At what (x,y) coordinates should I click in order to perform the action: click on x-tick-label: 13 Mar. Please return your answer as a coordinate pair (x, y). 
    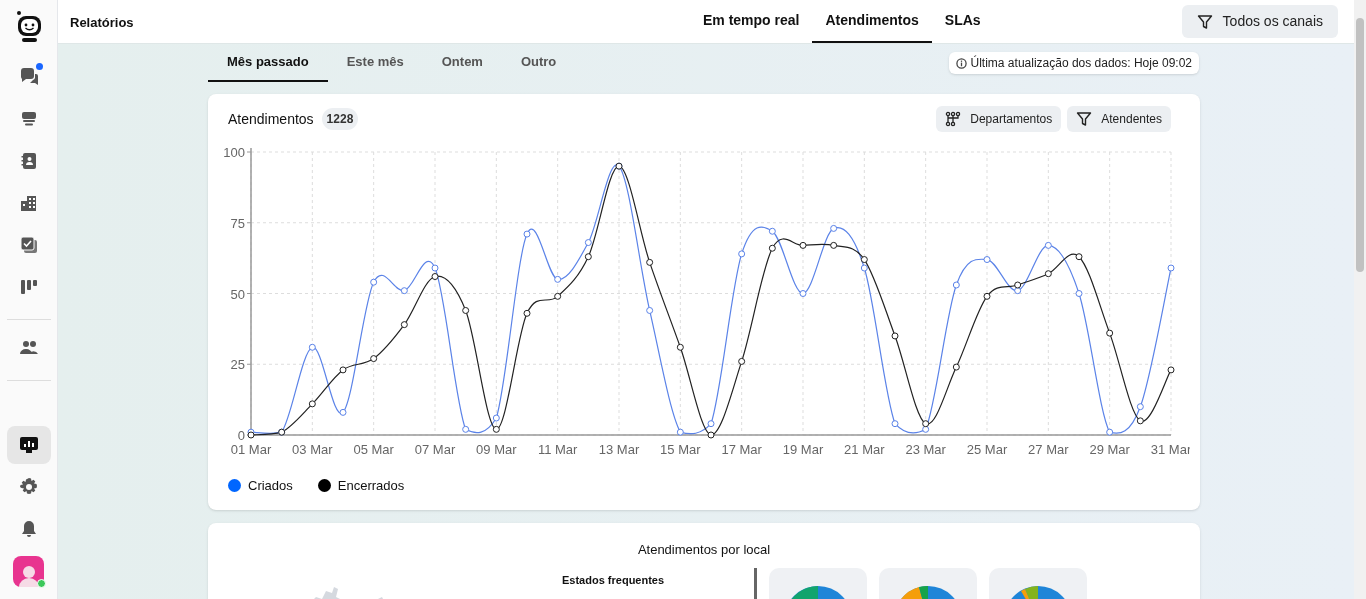
    Looking at the image, I should click on (619, 449).